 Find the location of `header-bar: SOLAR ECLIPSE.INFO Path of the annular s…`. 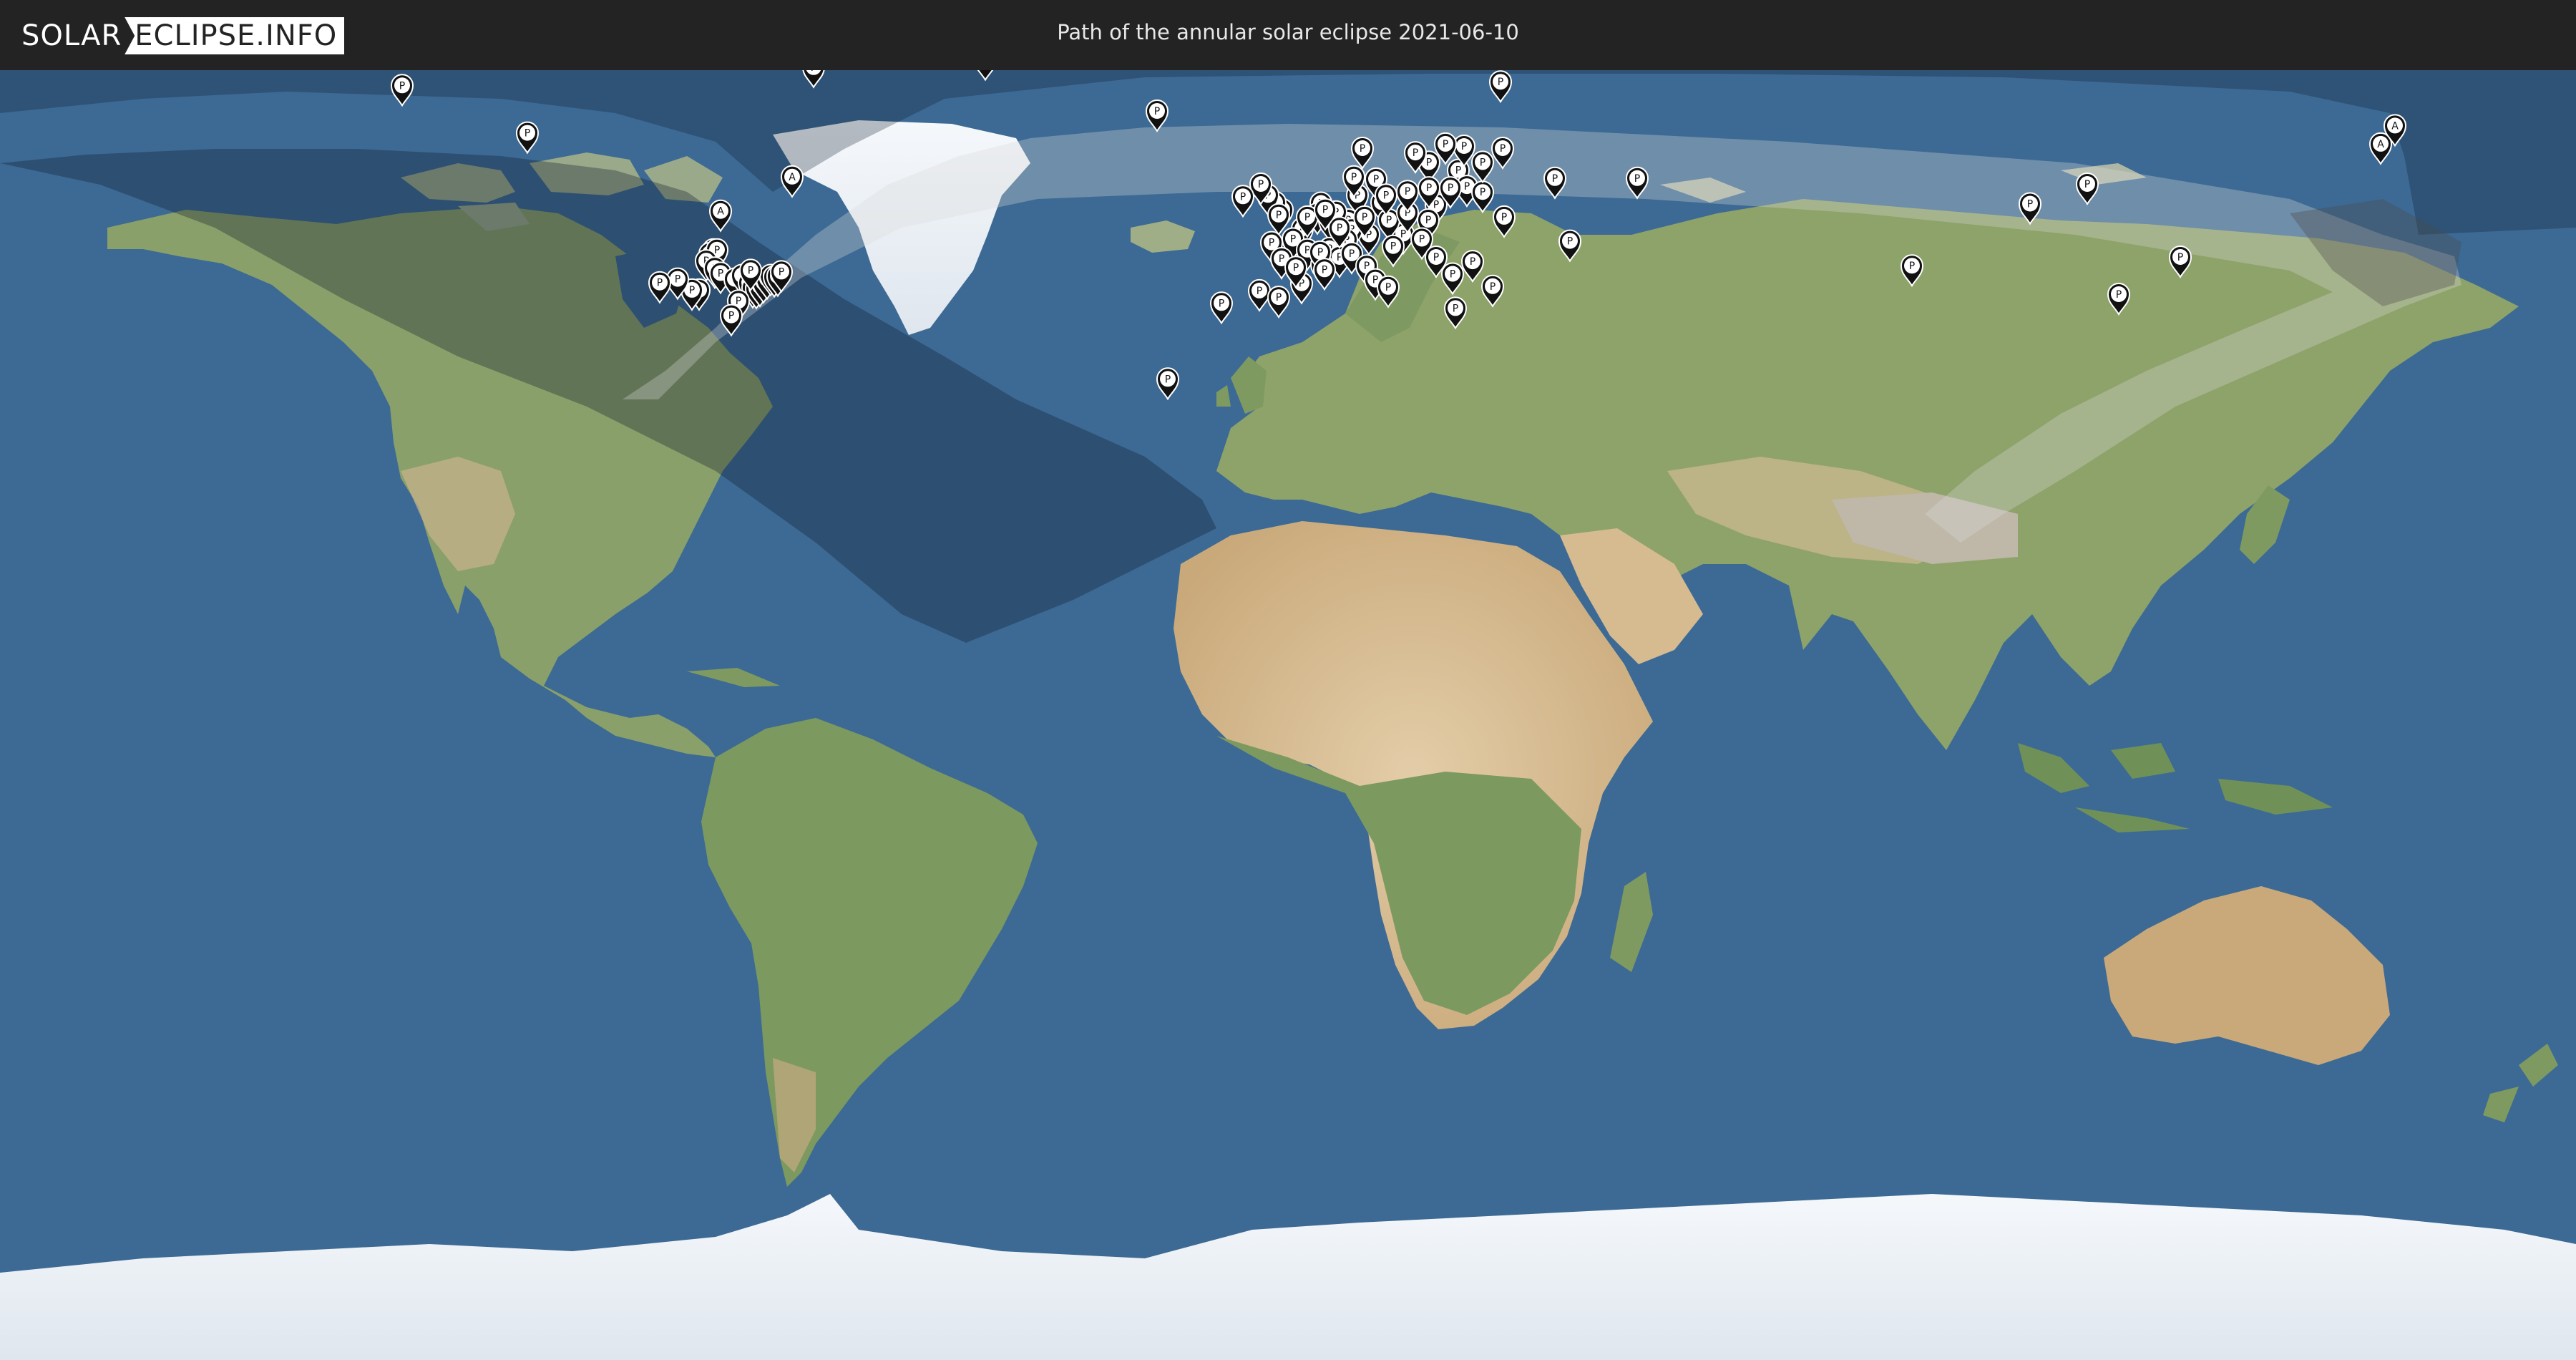

header-bar: SOLAR ECLIPSE.INFO Path of the annular s… is located at coordinates (1288, 35).